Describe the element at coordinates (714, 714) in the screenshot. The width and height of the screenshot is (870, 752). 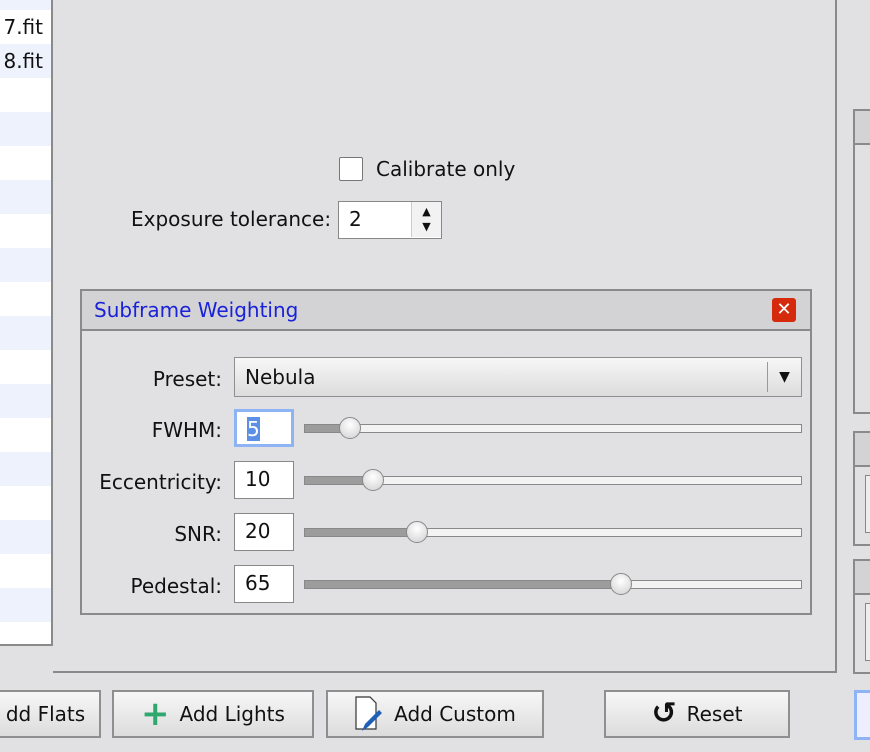
I see `reset-label: Reset` at that location.